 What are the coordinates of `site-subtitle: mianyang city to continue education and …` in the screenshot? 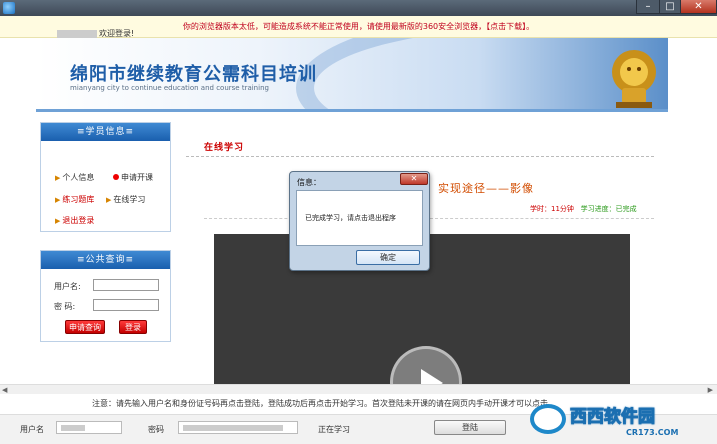 It's located at (169, 88).